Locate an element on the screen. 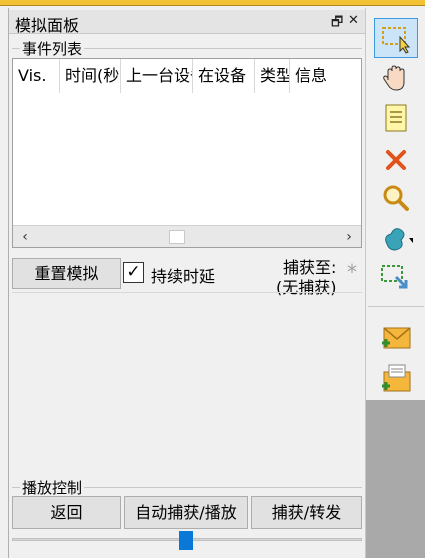 This screenshot has width=425, height=558. close-icon: ✕ is located at coordinates (353, 20).